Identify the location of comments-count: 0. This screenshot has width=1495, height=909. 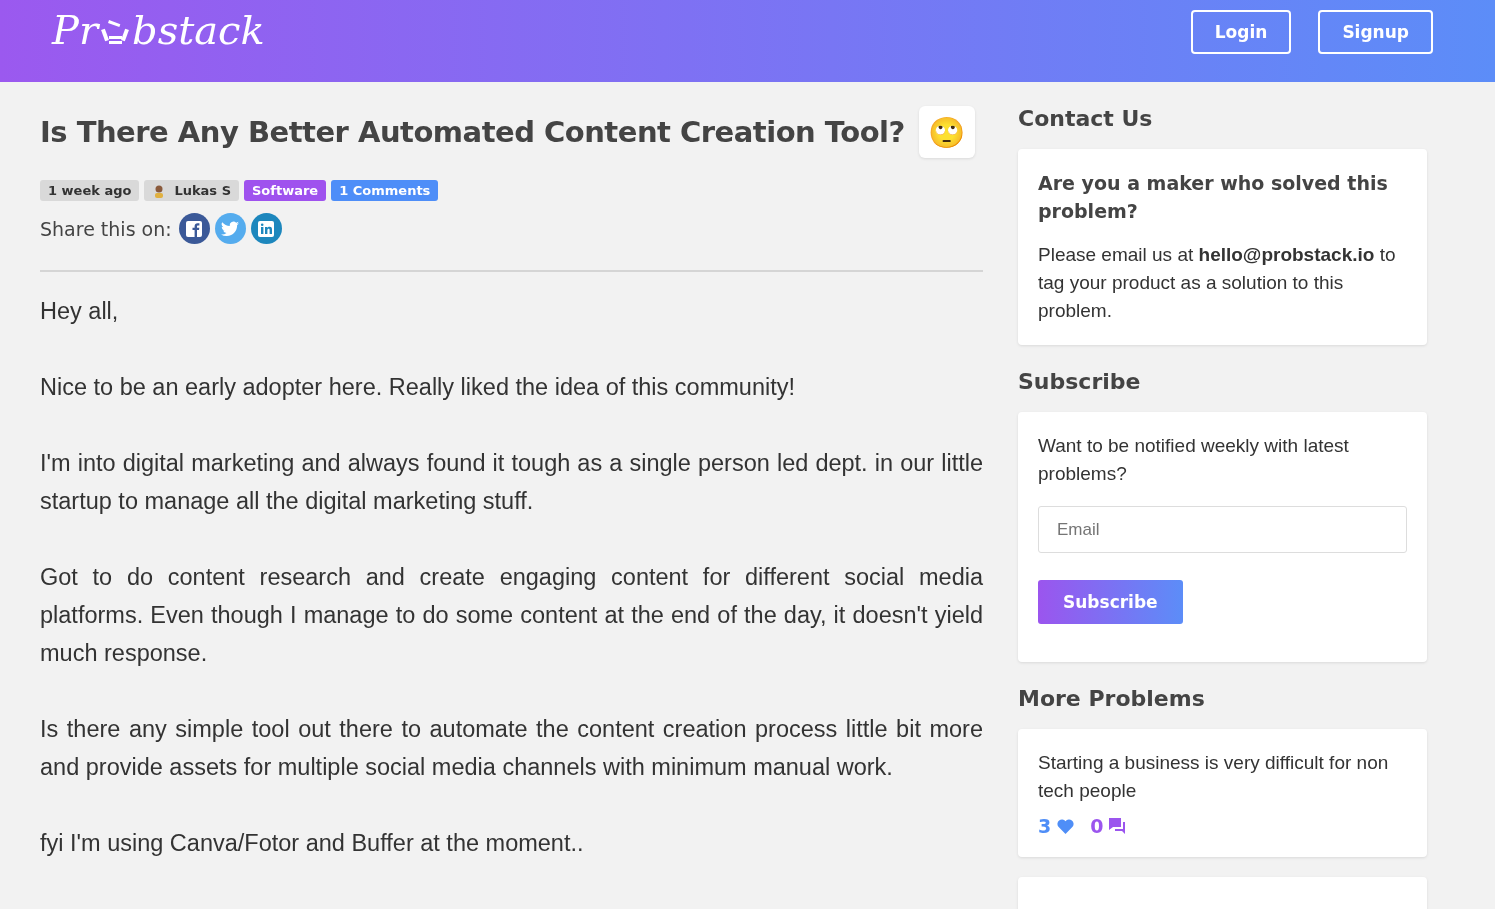
(1097, 826).